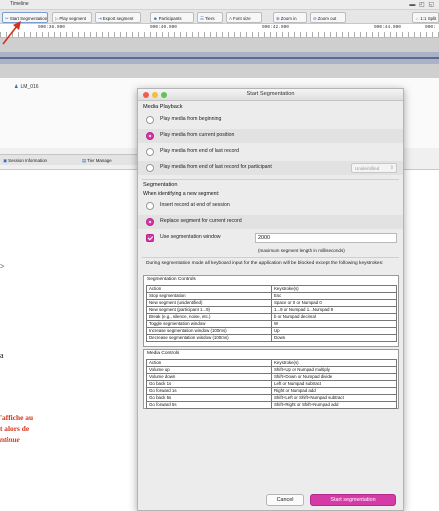 Image resolution: width=439 pixels, height=511 pixels. Describe the element at coordinates (430, 27) in the screenshot. I see `ruler-label: 000:` at that location.